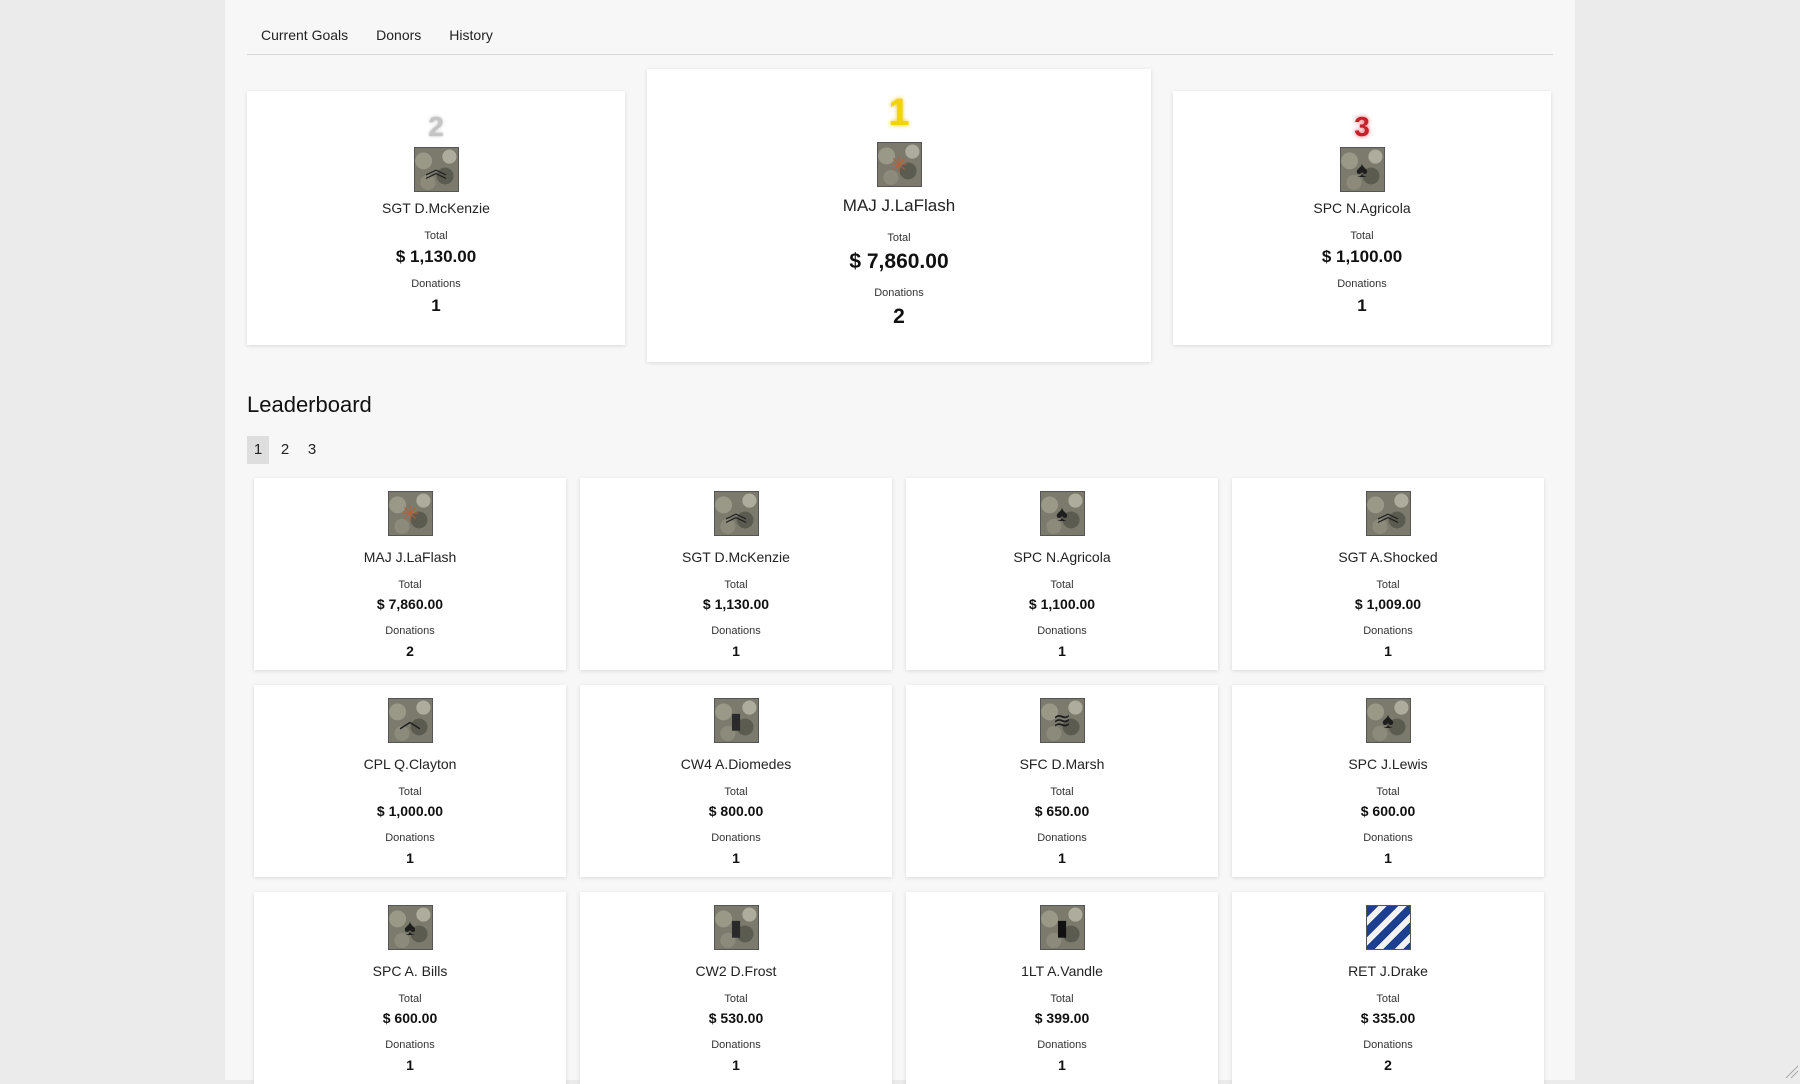 The height and width of the screenshot is (1084, 1800). I want to click on leaderboard-card: ︿ CPL Q.Clayton Total $ 1,000.00 Donations 1, so click(410, 781).